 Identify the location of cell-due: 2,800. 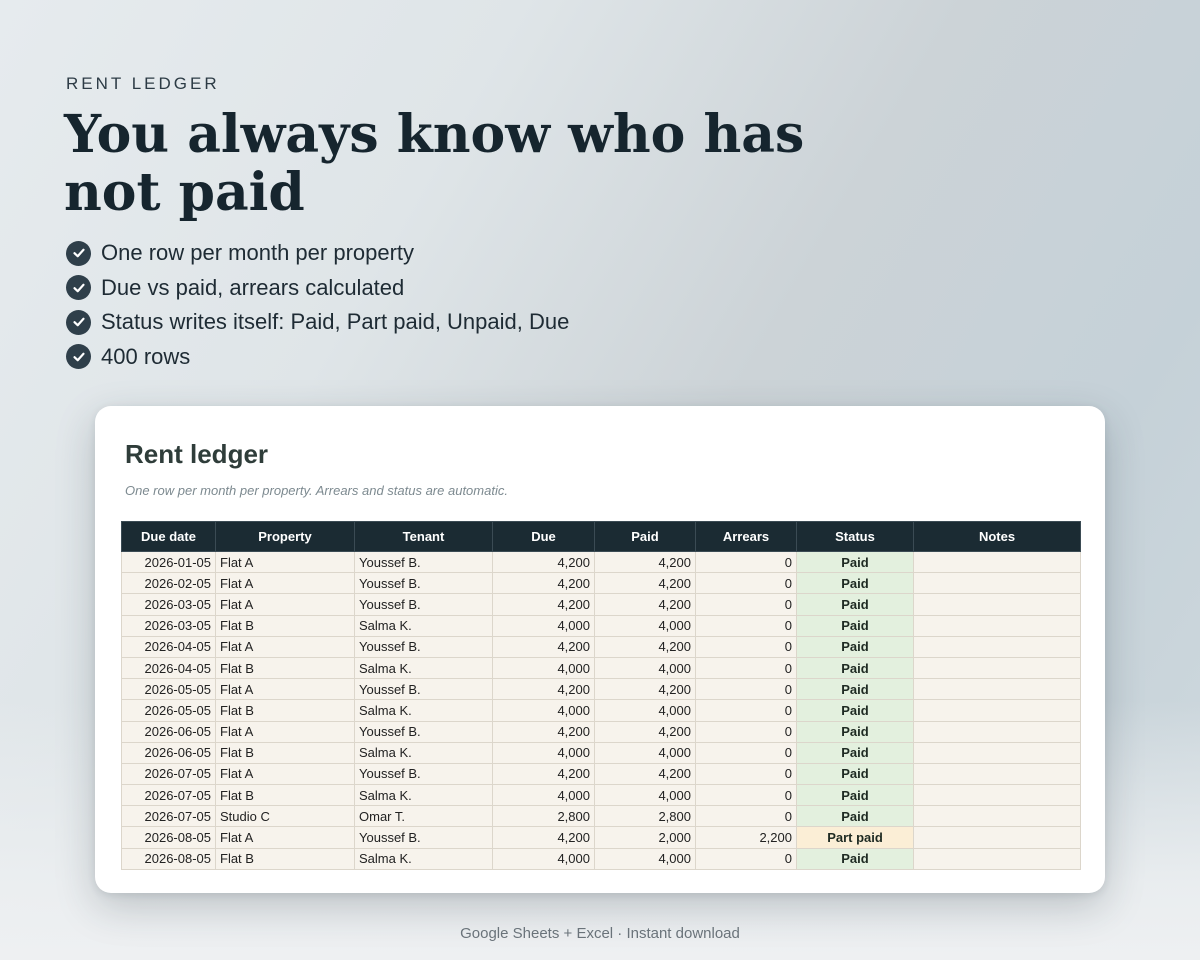
(543, 816).